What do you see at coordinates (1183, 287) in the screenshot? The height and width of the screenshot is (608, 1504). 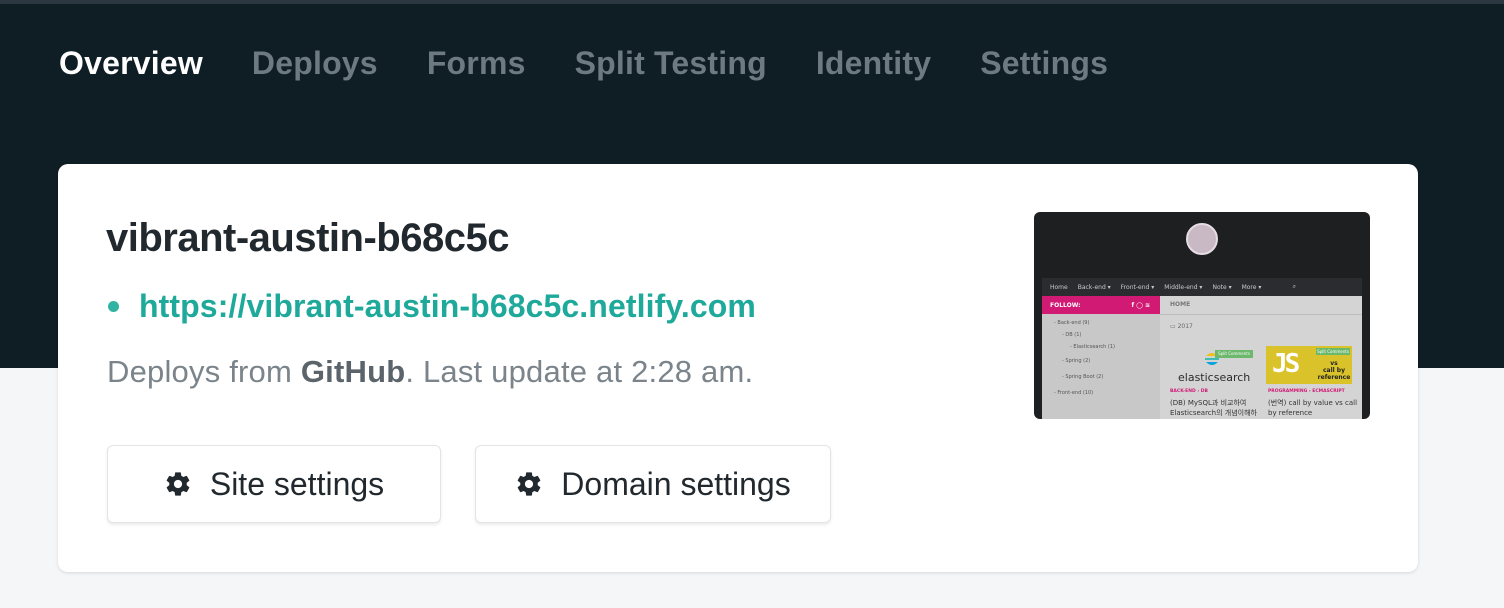 I see `preview-nav-item: Middle-end ▾` at bounding box center [1183, 287].